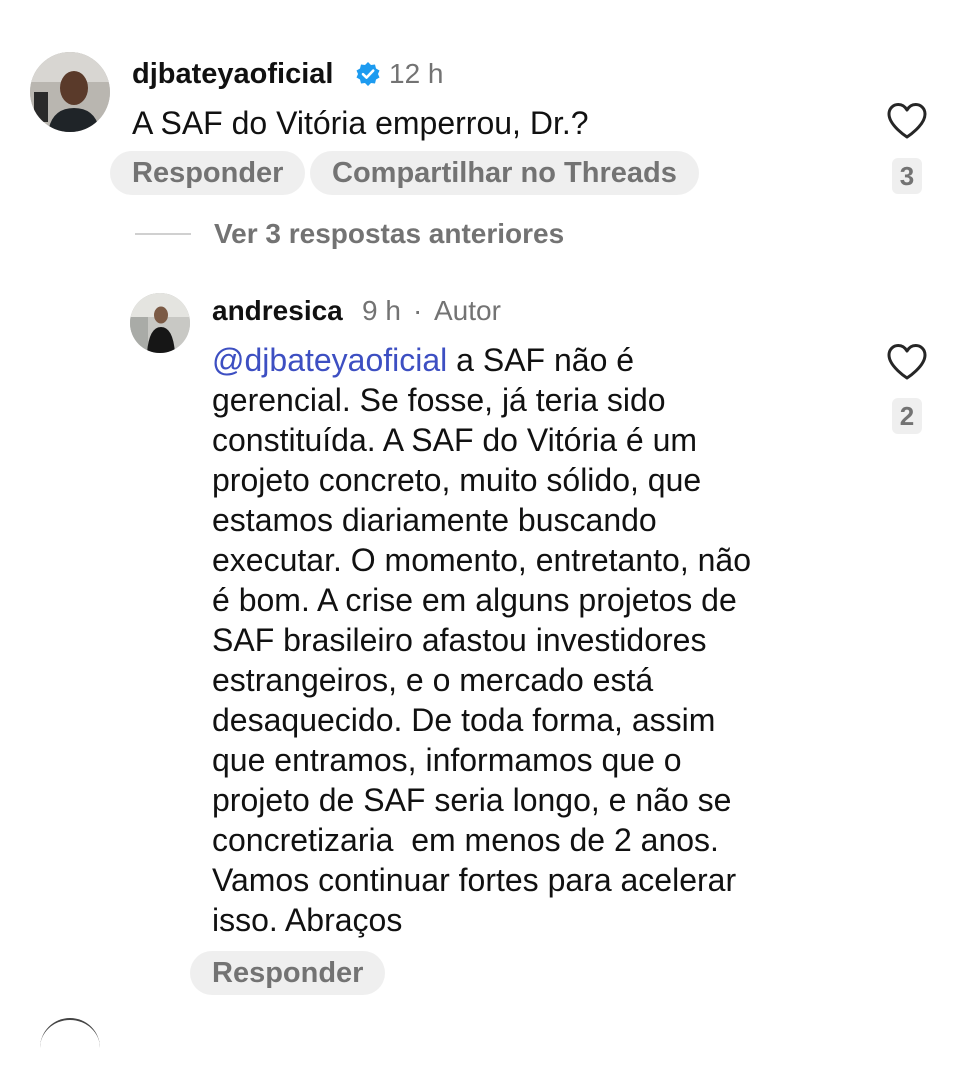  I want to click on reply-time: 9 h, so click(381, 310).